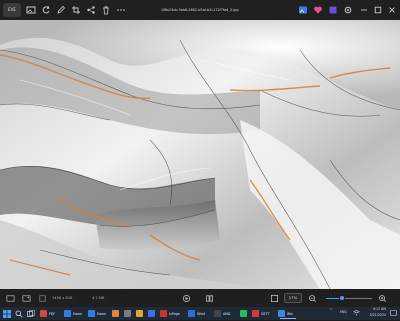 The height and width of the screenshot is (321, 400). I want to click on app-badge-label: EVE, so click(12, 9).